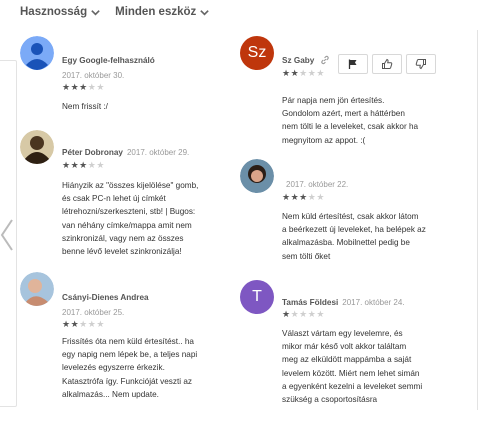 The image size is (480, 433). I want to click on reviewer-name: Egy Google-felhasználó, so click(108, 60).